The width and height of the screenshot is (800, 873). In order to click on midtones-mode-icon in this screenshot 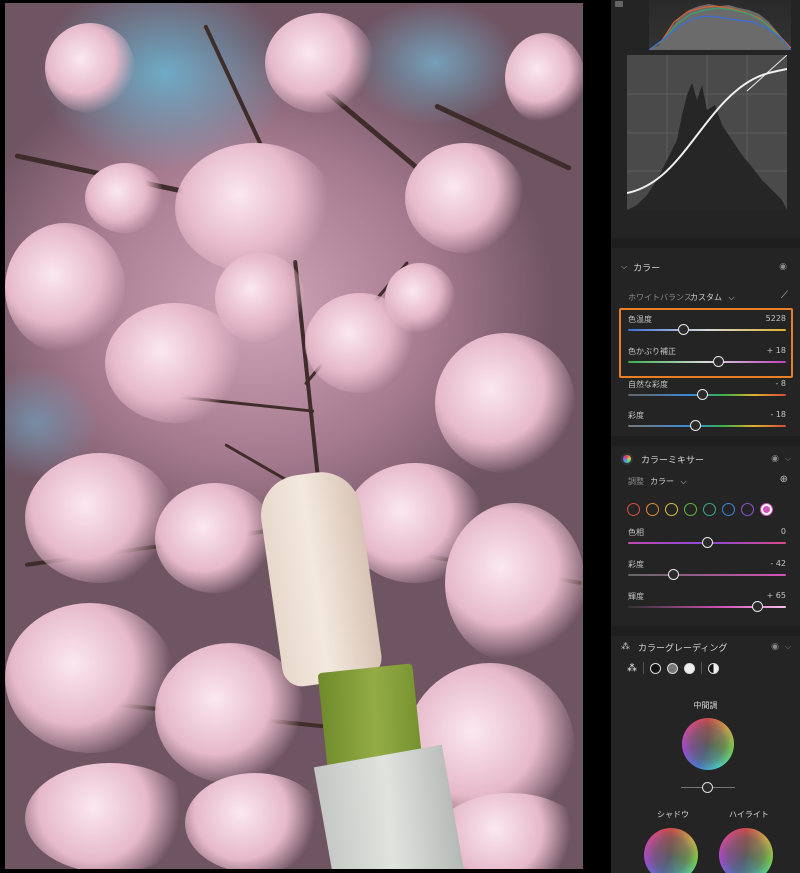, I will do `click(672, 668)`.